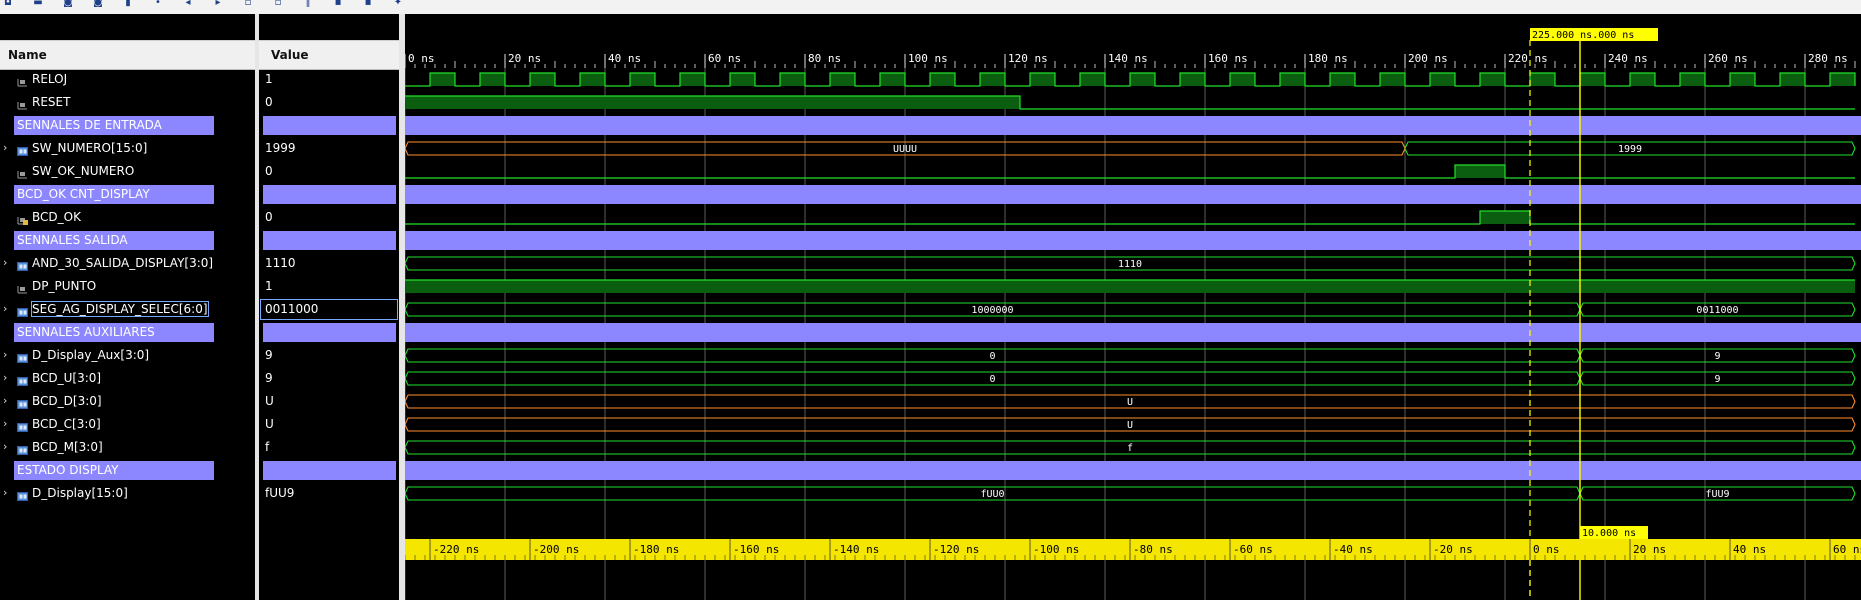 Image resolution: width=1861 pixels, height=600 pixels. What do you see at coordinates (127, 148) in the screenshot?
I see `signal-row-sw-numero: › SW_NUMERO[15:0]` at bounding box center [127, 148].